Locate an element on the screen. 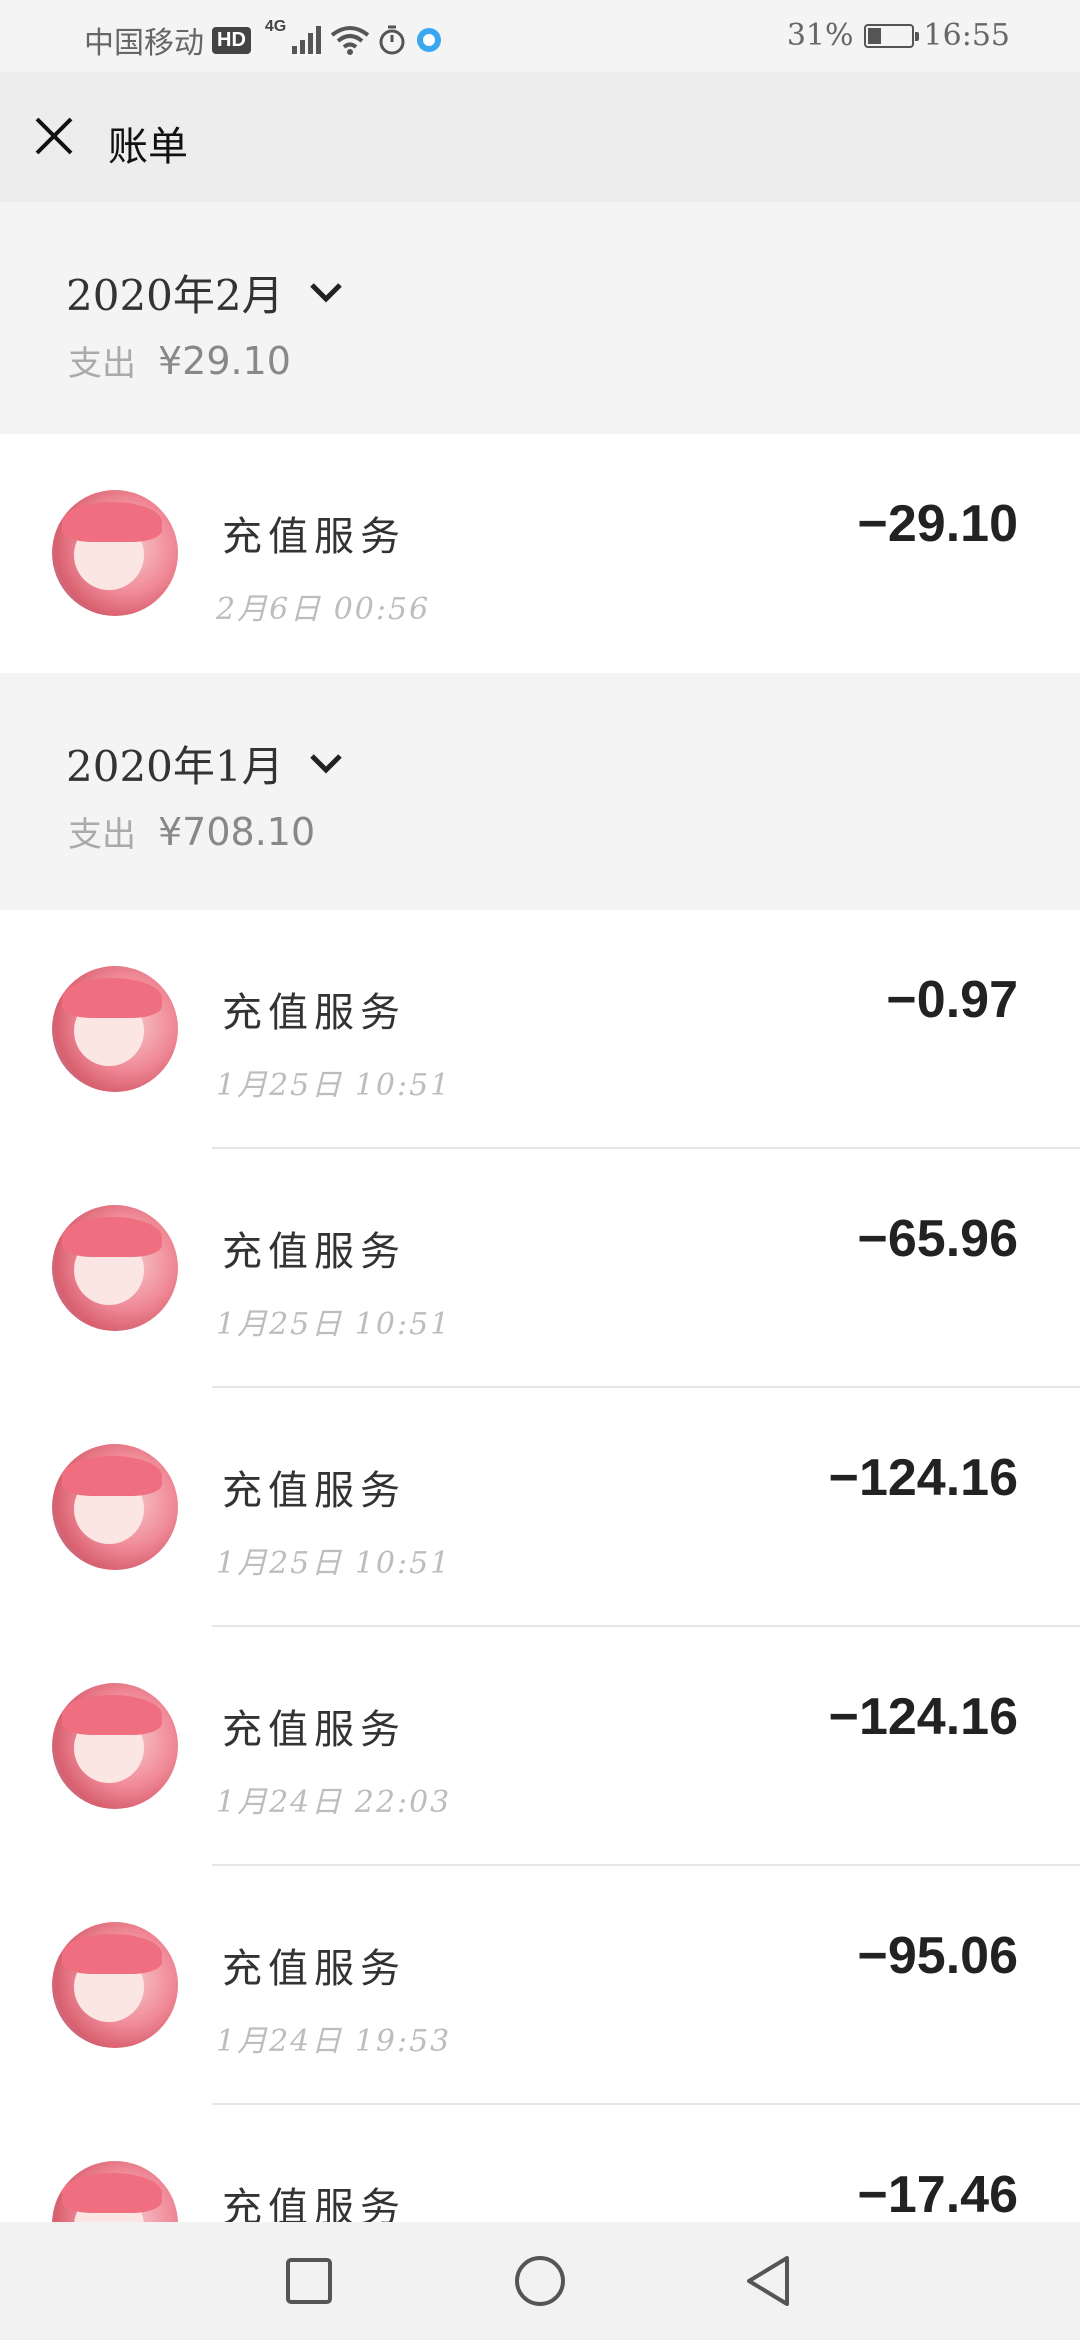  transaction-list: 充值服务 2月6日 00:56 −29.10 is located at coordinates (540, 553).